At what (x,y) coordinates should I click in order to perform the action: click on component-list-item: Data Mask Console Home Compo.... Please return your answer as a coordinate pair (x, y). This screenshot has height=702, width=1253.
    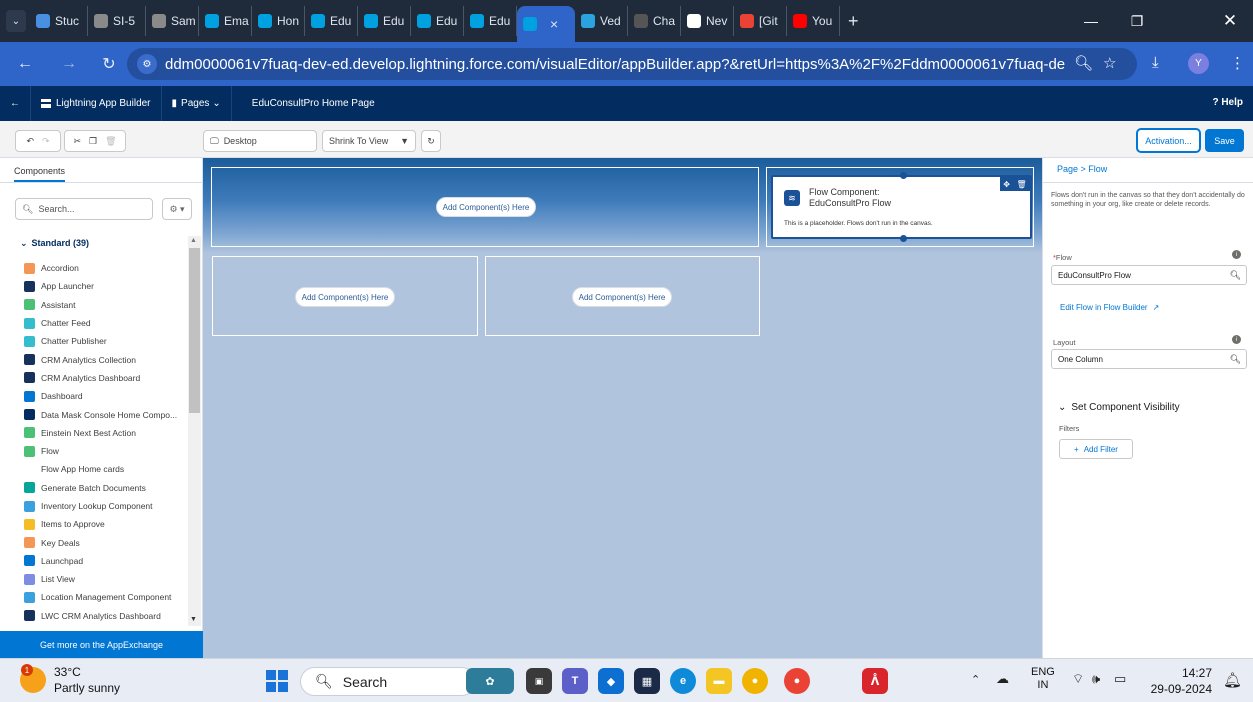
    Looking at the image, I should click on (94, 414).